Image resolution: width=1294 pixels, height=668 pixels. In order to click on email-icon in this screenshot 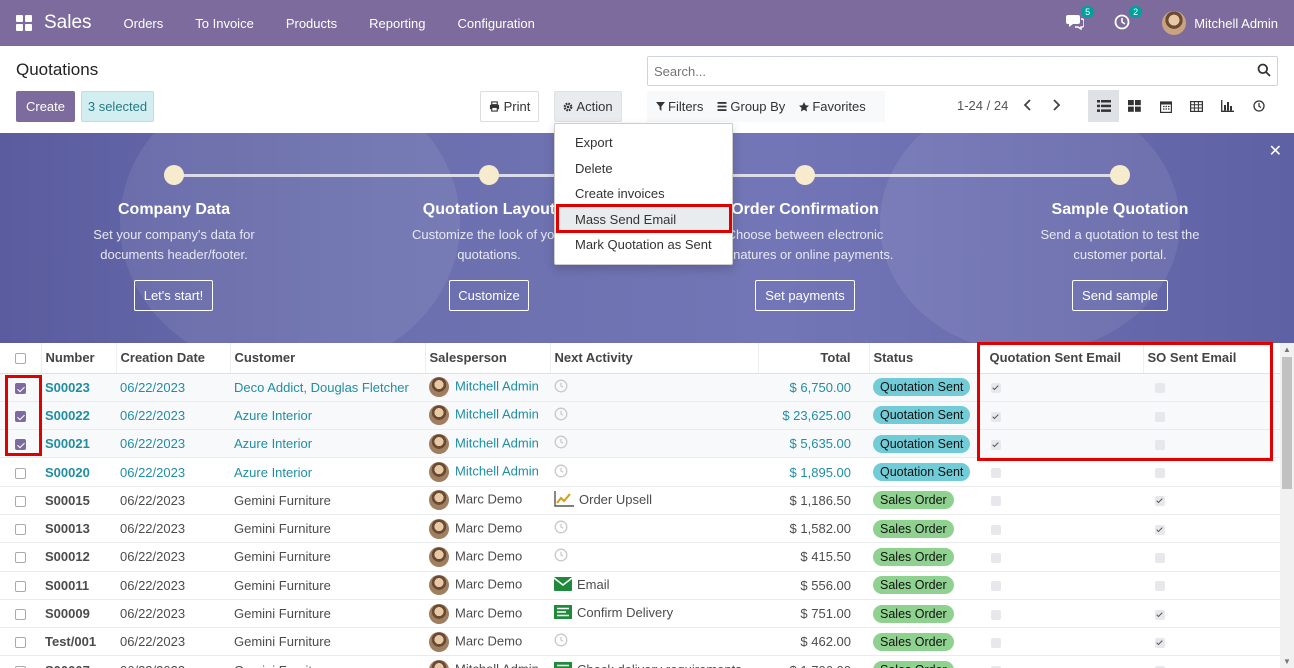, I will do `click(563, 585)`.